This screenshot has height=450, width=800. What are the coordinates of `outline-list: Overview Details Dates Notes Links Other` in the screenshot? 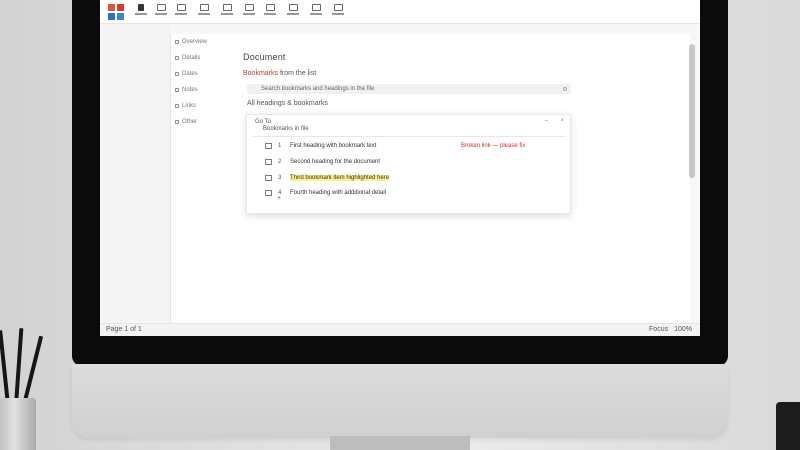 It's located at (205, 82).